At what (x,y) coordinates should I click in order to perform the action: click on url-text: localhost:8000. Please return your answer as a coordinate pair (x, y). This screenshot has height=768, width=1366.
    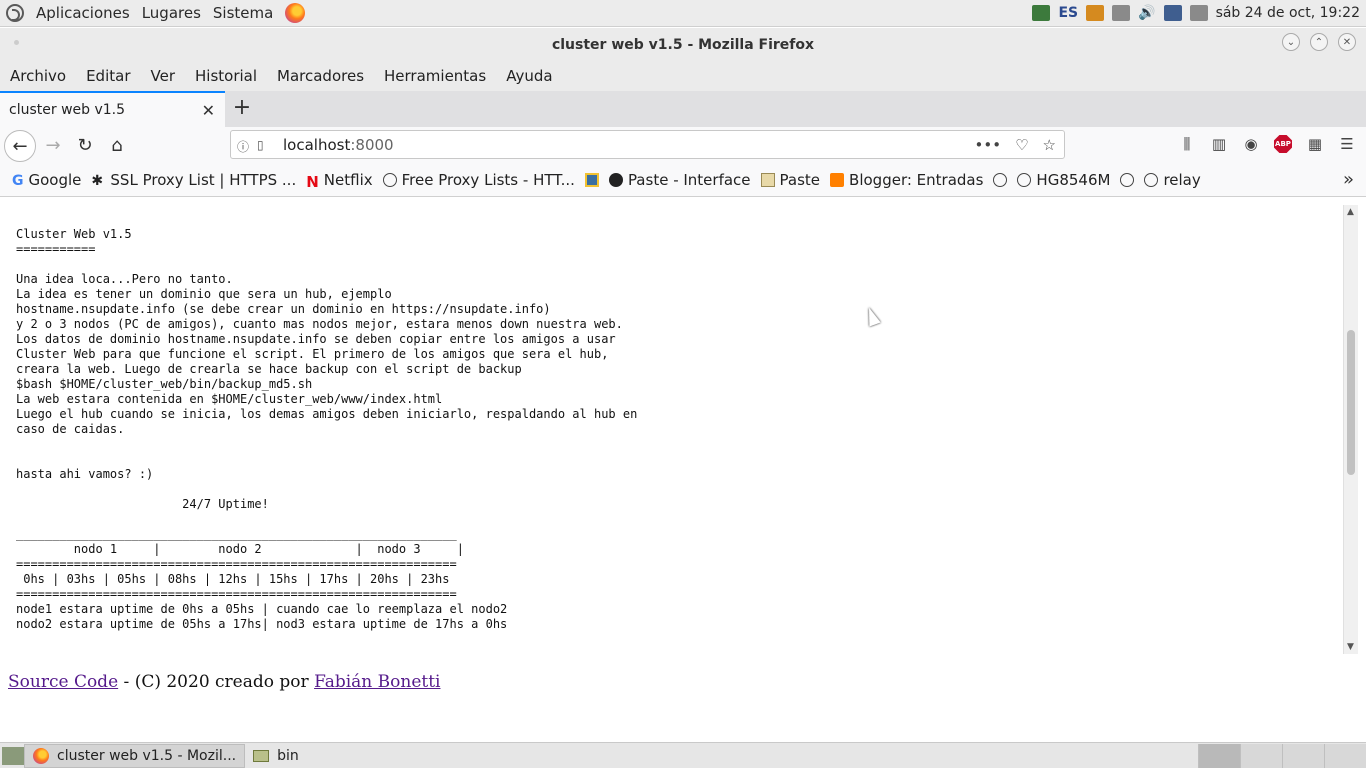
    Looking at the image, I should click on (338, 145).